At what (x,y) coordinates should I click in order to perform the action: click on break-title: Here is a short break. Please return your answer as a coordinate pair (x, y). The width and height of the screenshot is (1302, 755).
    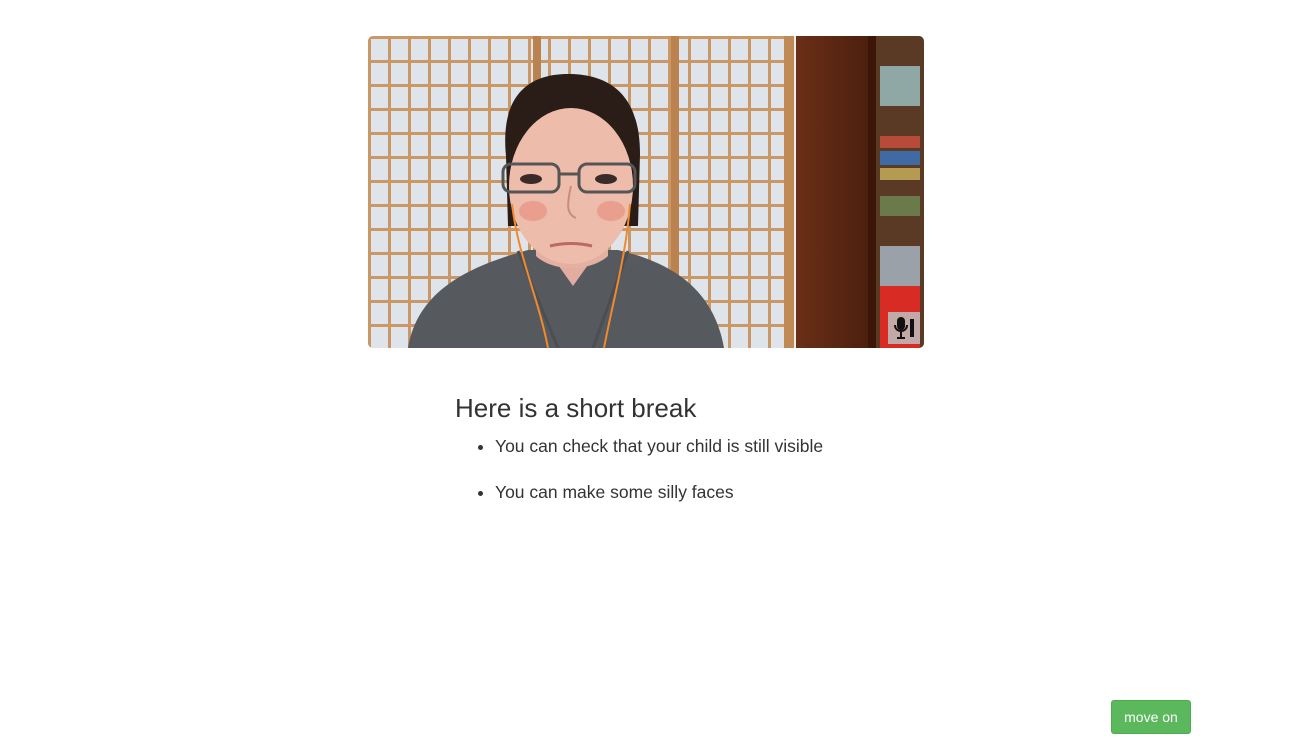
    Looking at the image, I should click on (576, 408).